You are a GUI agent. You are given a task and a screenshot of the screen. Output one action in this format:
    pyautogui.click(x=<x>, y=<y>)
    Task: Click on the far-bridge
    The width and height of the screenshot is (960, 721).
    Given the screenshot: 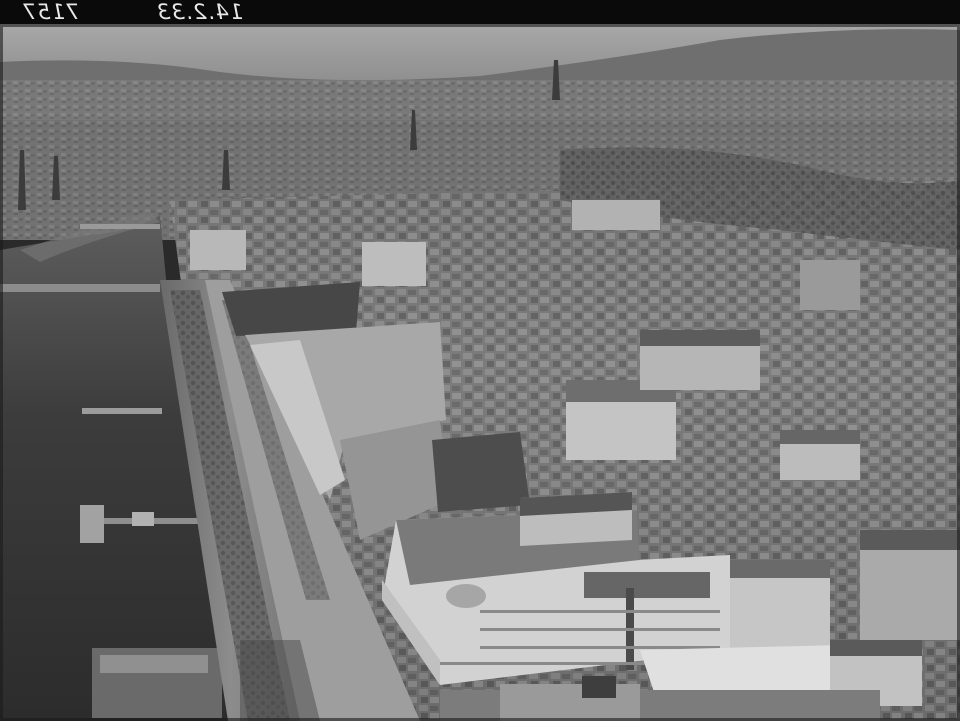 What is the action you would take?
    pyautogui.click(x=120, y=226)
    